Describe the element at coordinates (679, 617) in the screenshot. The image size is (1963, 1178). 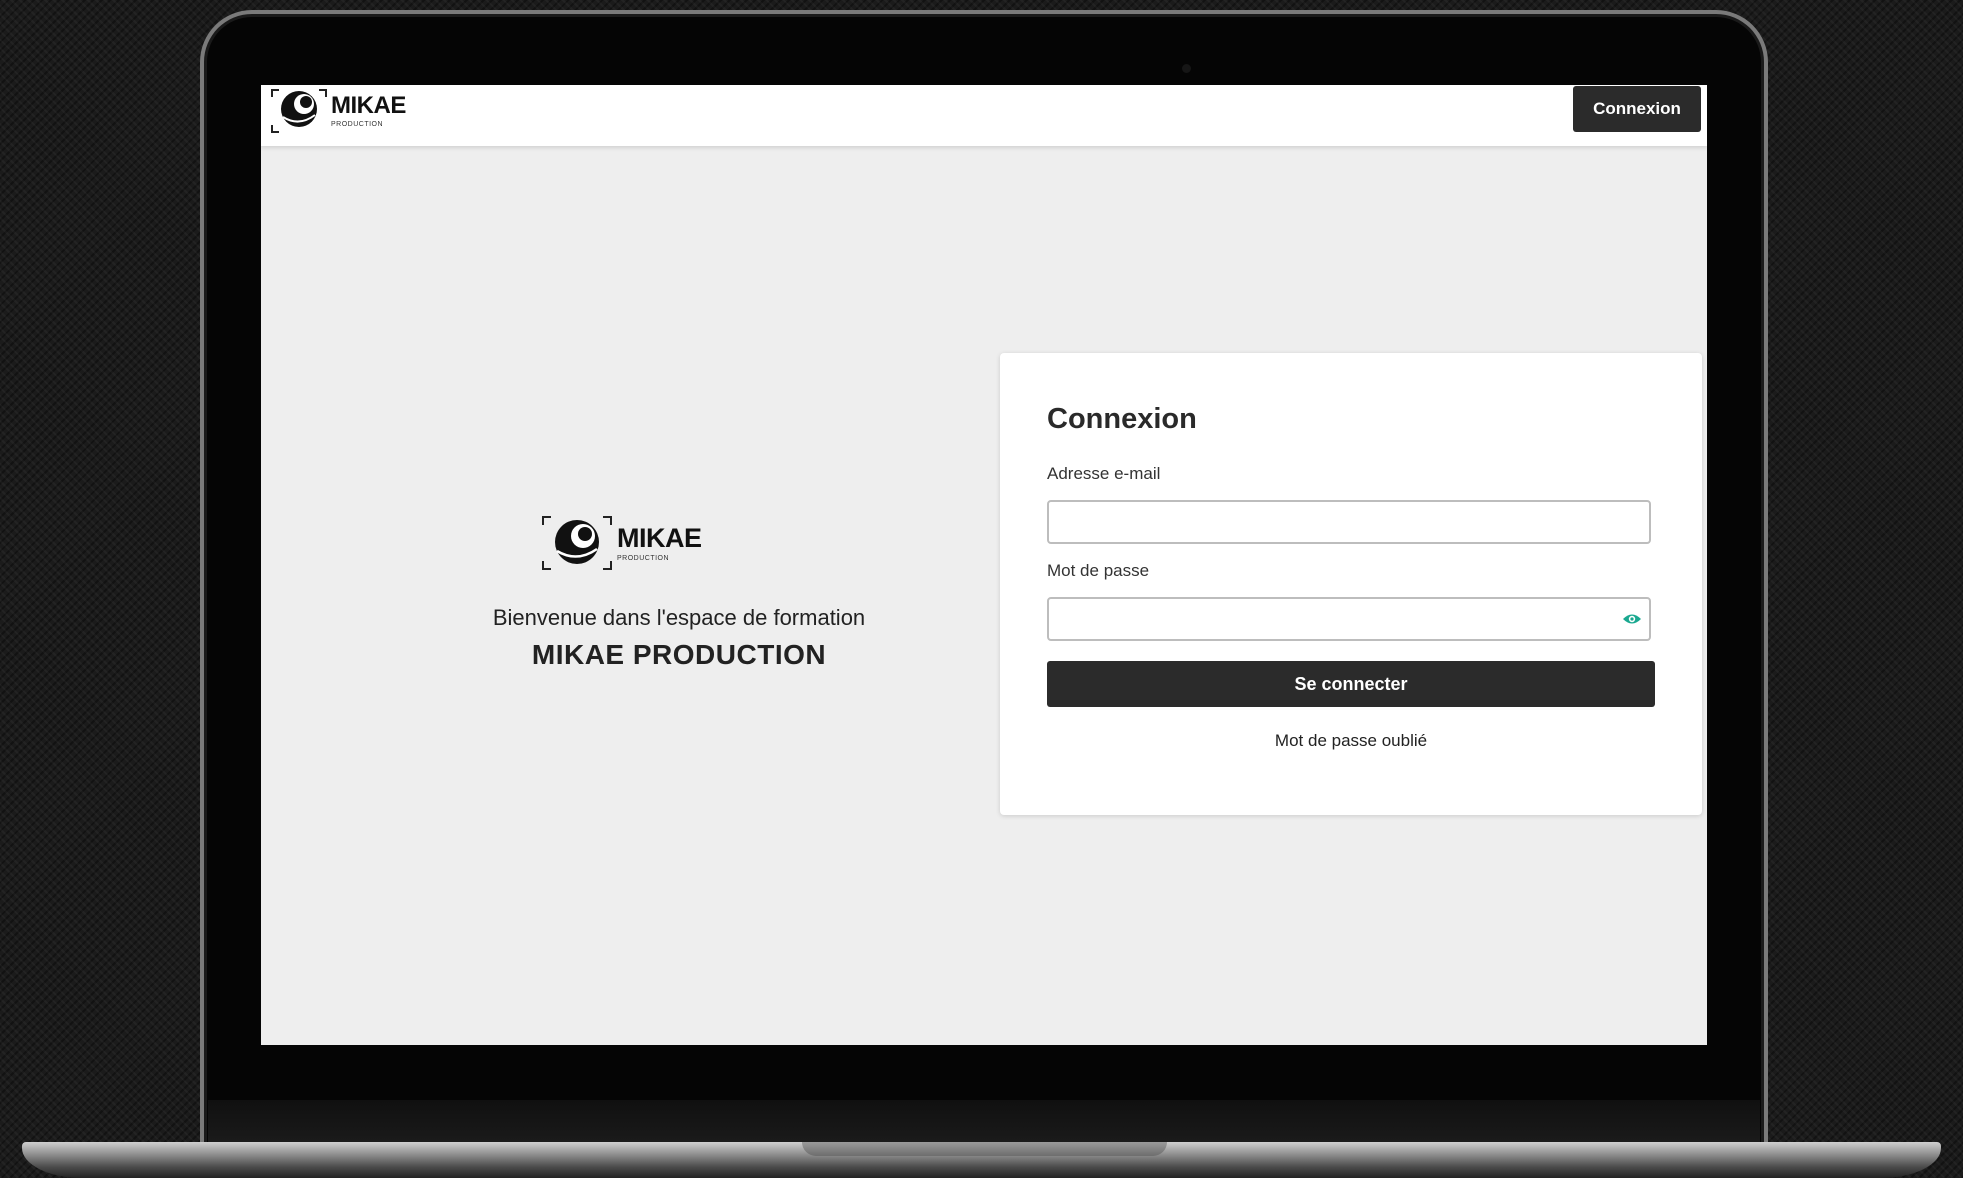
I see `welcome-subtitle: Bienvenue dans l'espace de formation` at that location.